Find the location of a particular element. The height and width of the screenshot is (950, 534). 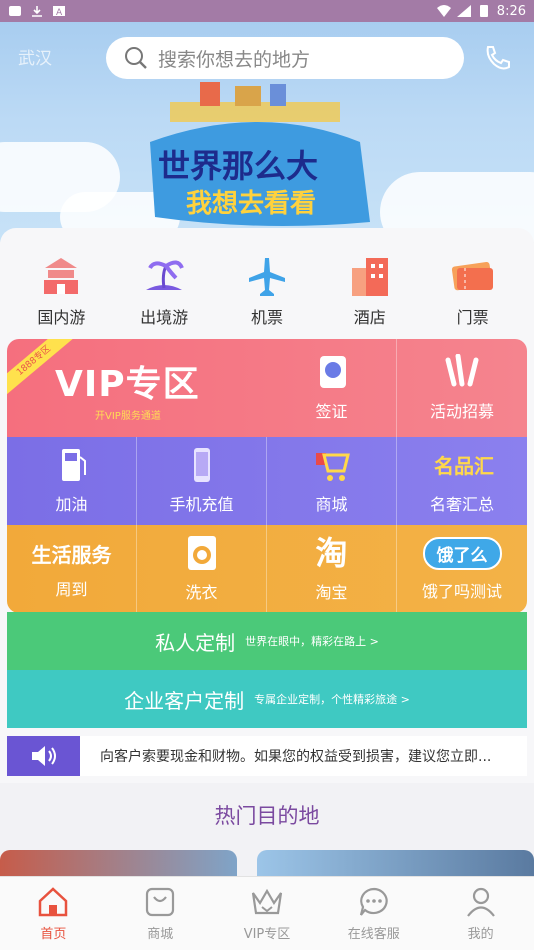

category-label: 出境游 is located at coordinates (164, 317).